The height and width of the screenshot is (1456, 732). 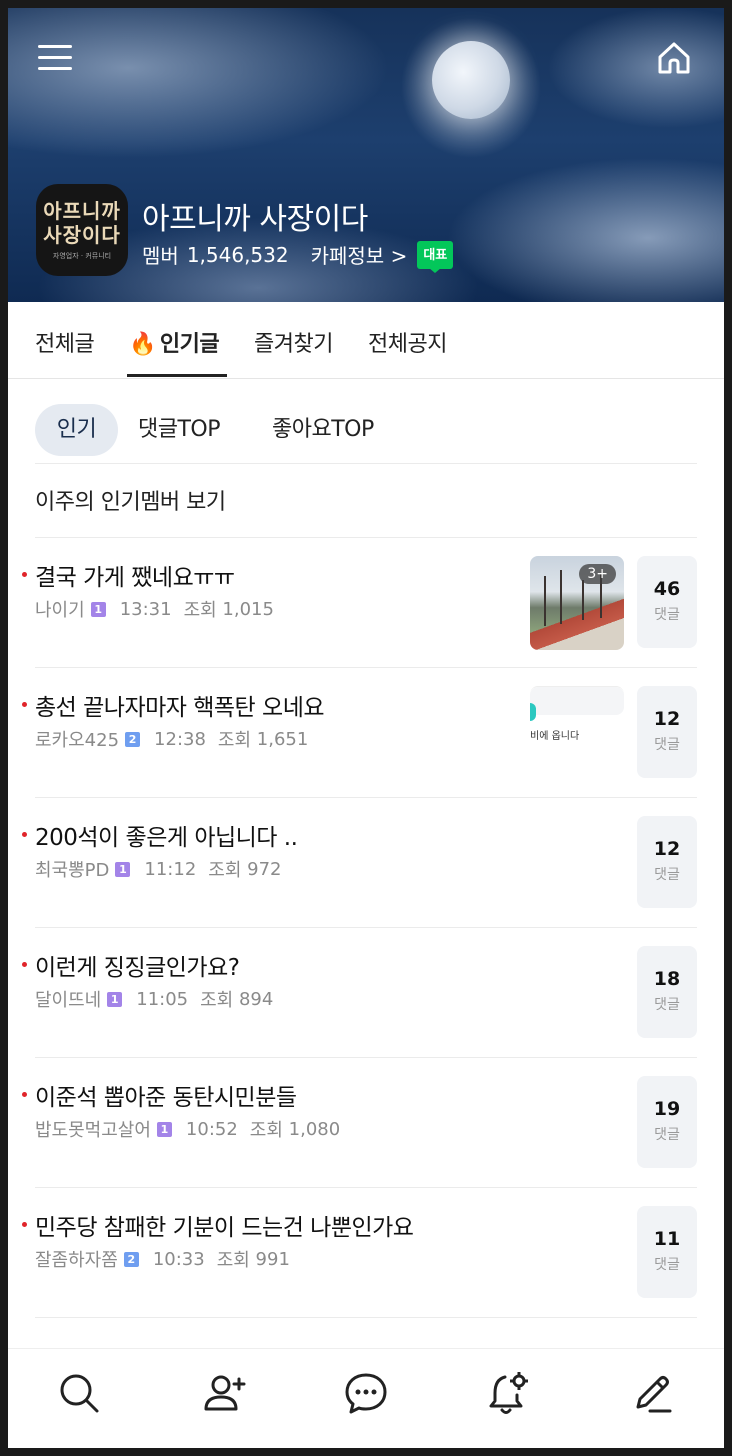 I want to click on member-label: 멤버, so click(x=160, y=256).